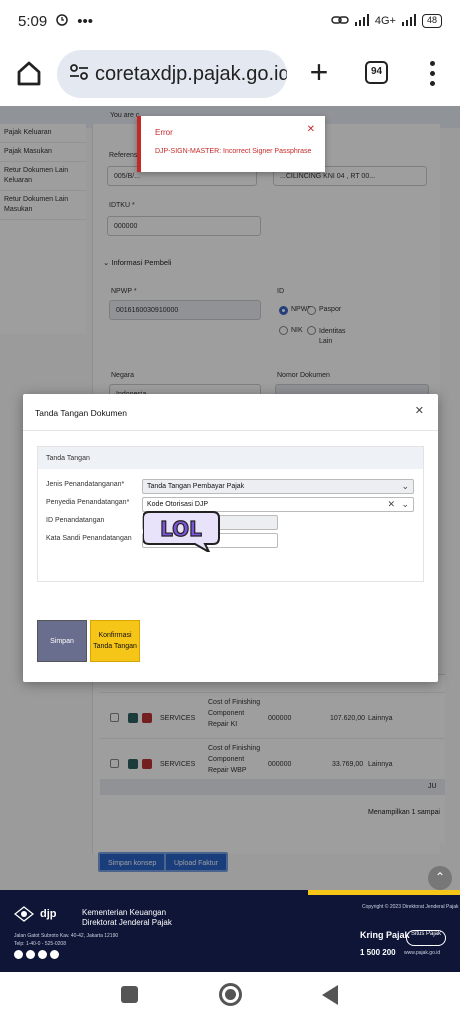 The height and width of the screenshot is (1024, 460). What do you see at coordinates (62, 21) in the screenshot?
I see `alarm-icon` at bounding box center [62, 21].